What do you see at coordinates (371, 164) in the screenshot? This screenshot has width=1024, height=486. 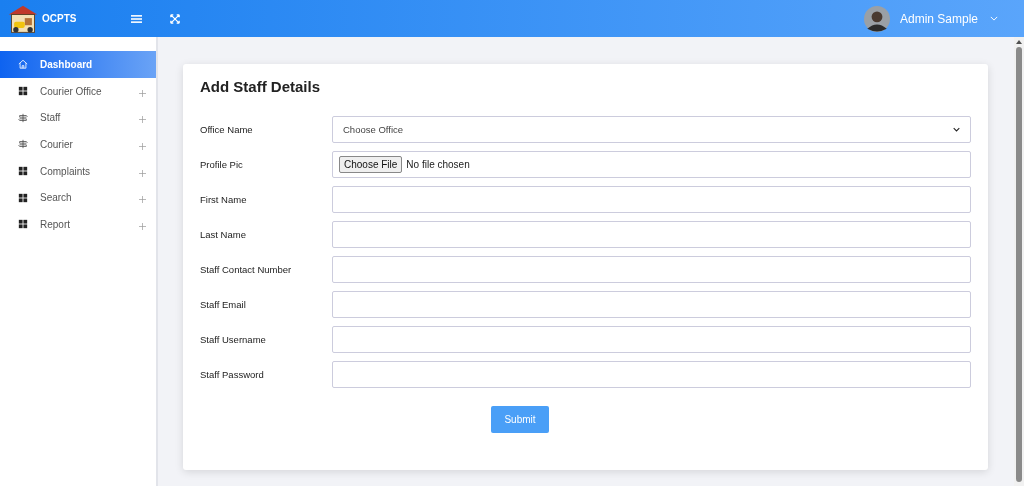 I see `choose-file-button: Choose File` at bounding box center [371, 164].